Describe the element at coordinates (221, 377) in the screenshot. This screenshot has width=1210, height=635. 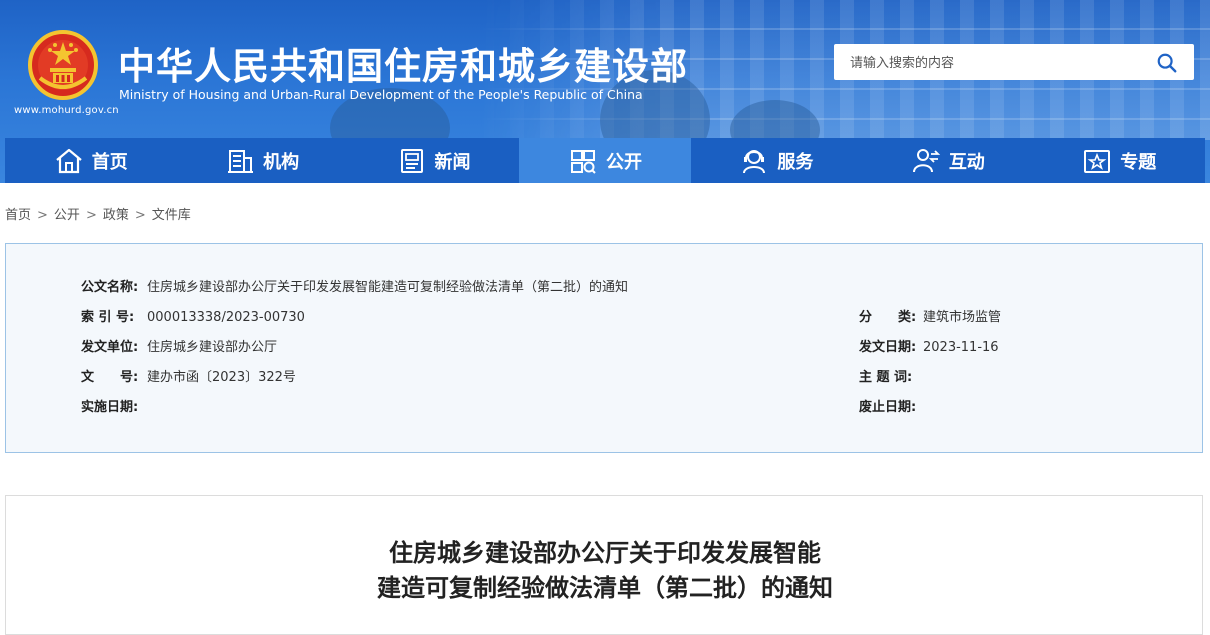
I see `doc-no-value: 建办市函〔2023〕322号` at that location.